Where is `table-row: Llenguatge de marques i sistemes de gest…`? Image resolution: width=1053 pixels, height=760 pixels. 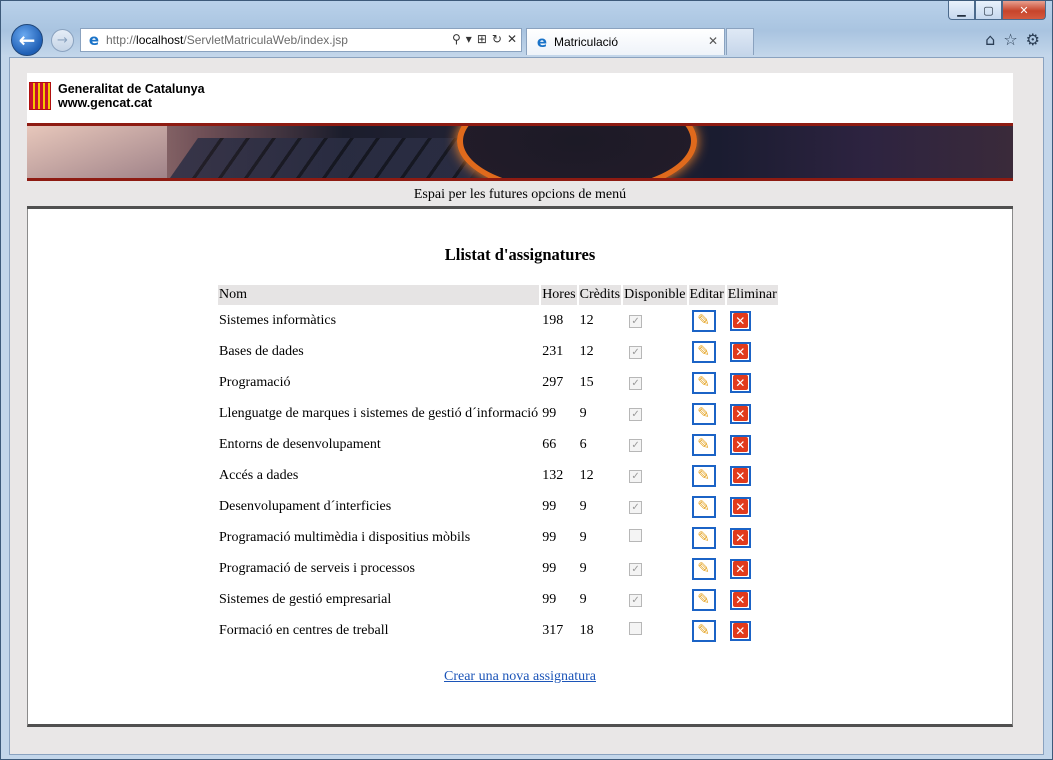 table-row: Llenguatge de marques i sistemes de gest… is located at coordinates (498, 413).